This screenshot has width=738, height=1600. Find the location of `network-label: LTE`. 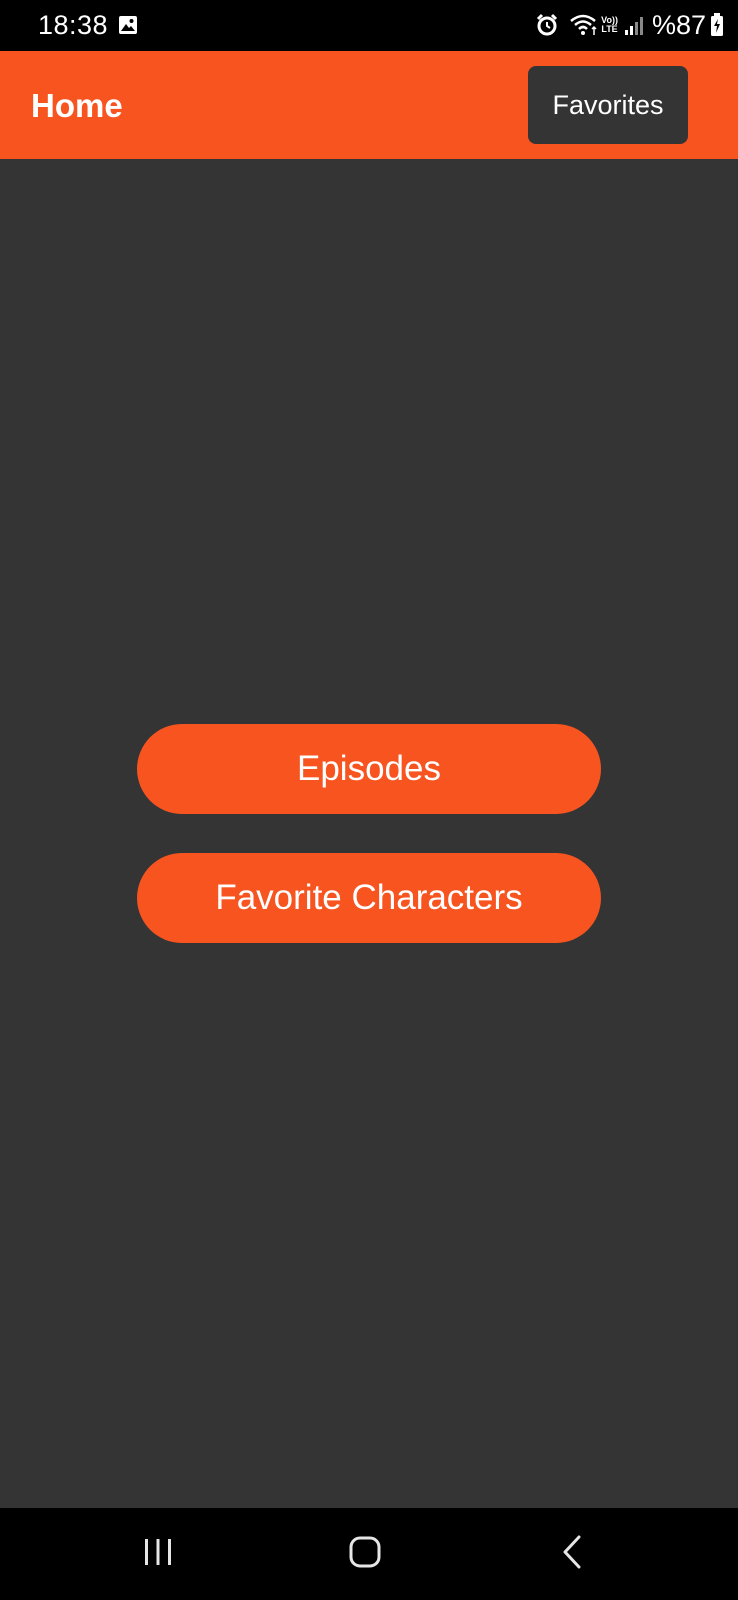

network-label: LTE is located at coordinates (609, 29).